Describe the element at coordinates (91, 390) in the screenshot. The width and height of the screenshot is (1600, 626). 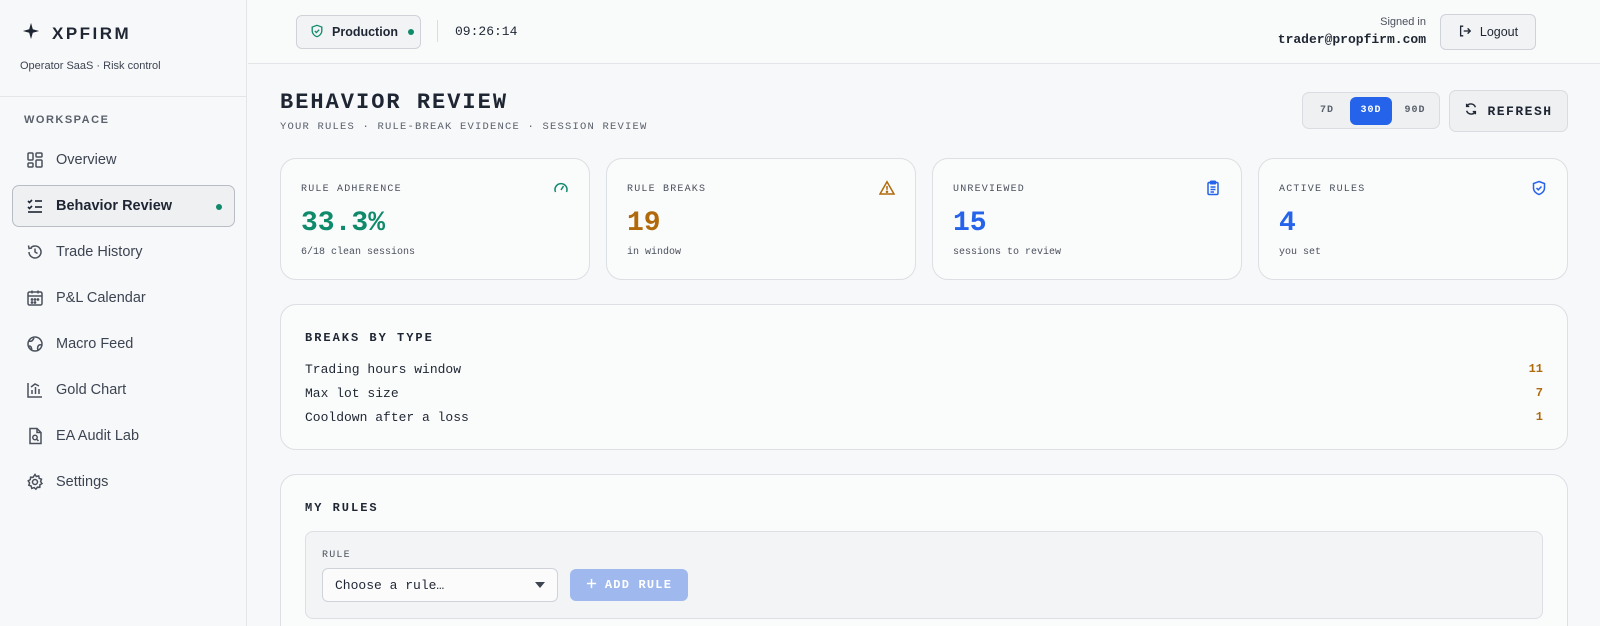
I see `sidebar-item-label: Gold Chart` at that location.